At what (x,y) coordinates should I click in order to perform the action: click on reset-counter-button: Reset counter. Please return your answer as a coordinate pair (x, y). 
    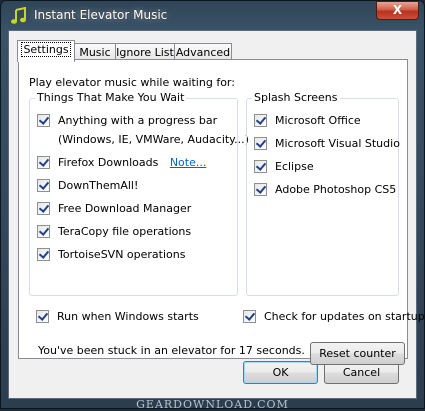
    Looking at the image, I should click on (357, 353).